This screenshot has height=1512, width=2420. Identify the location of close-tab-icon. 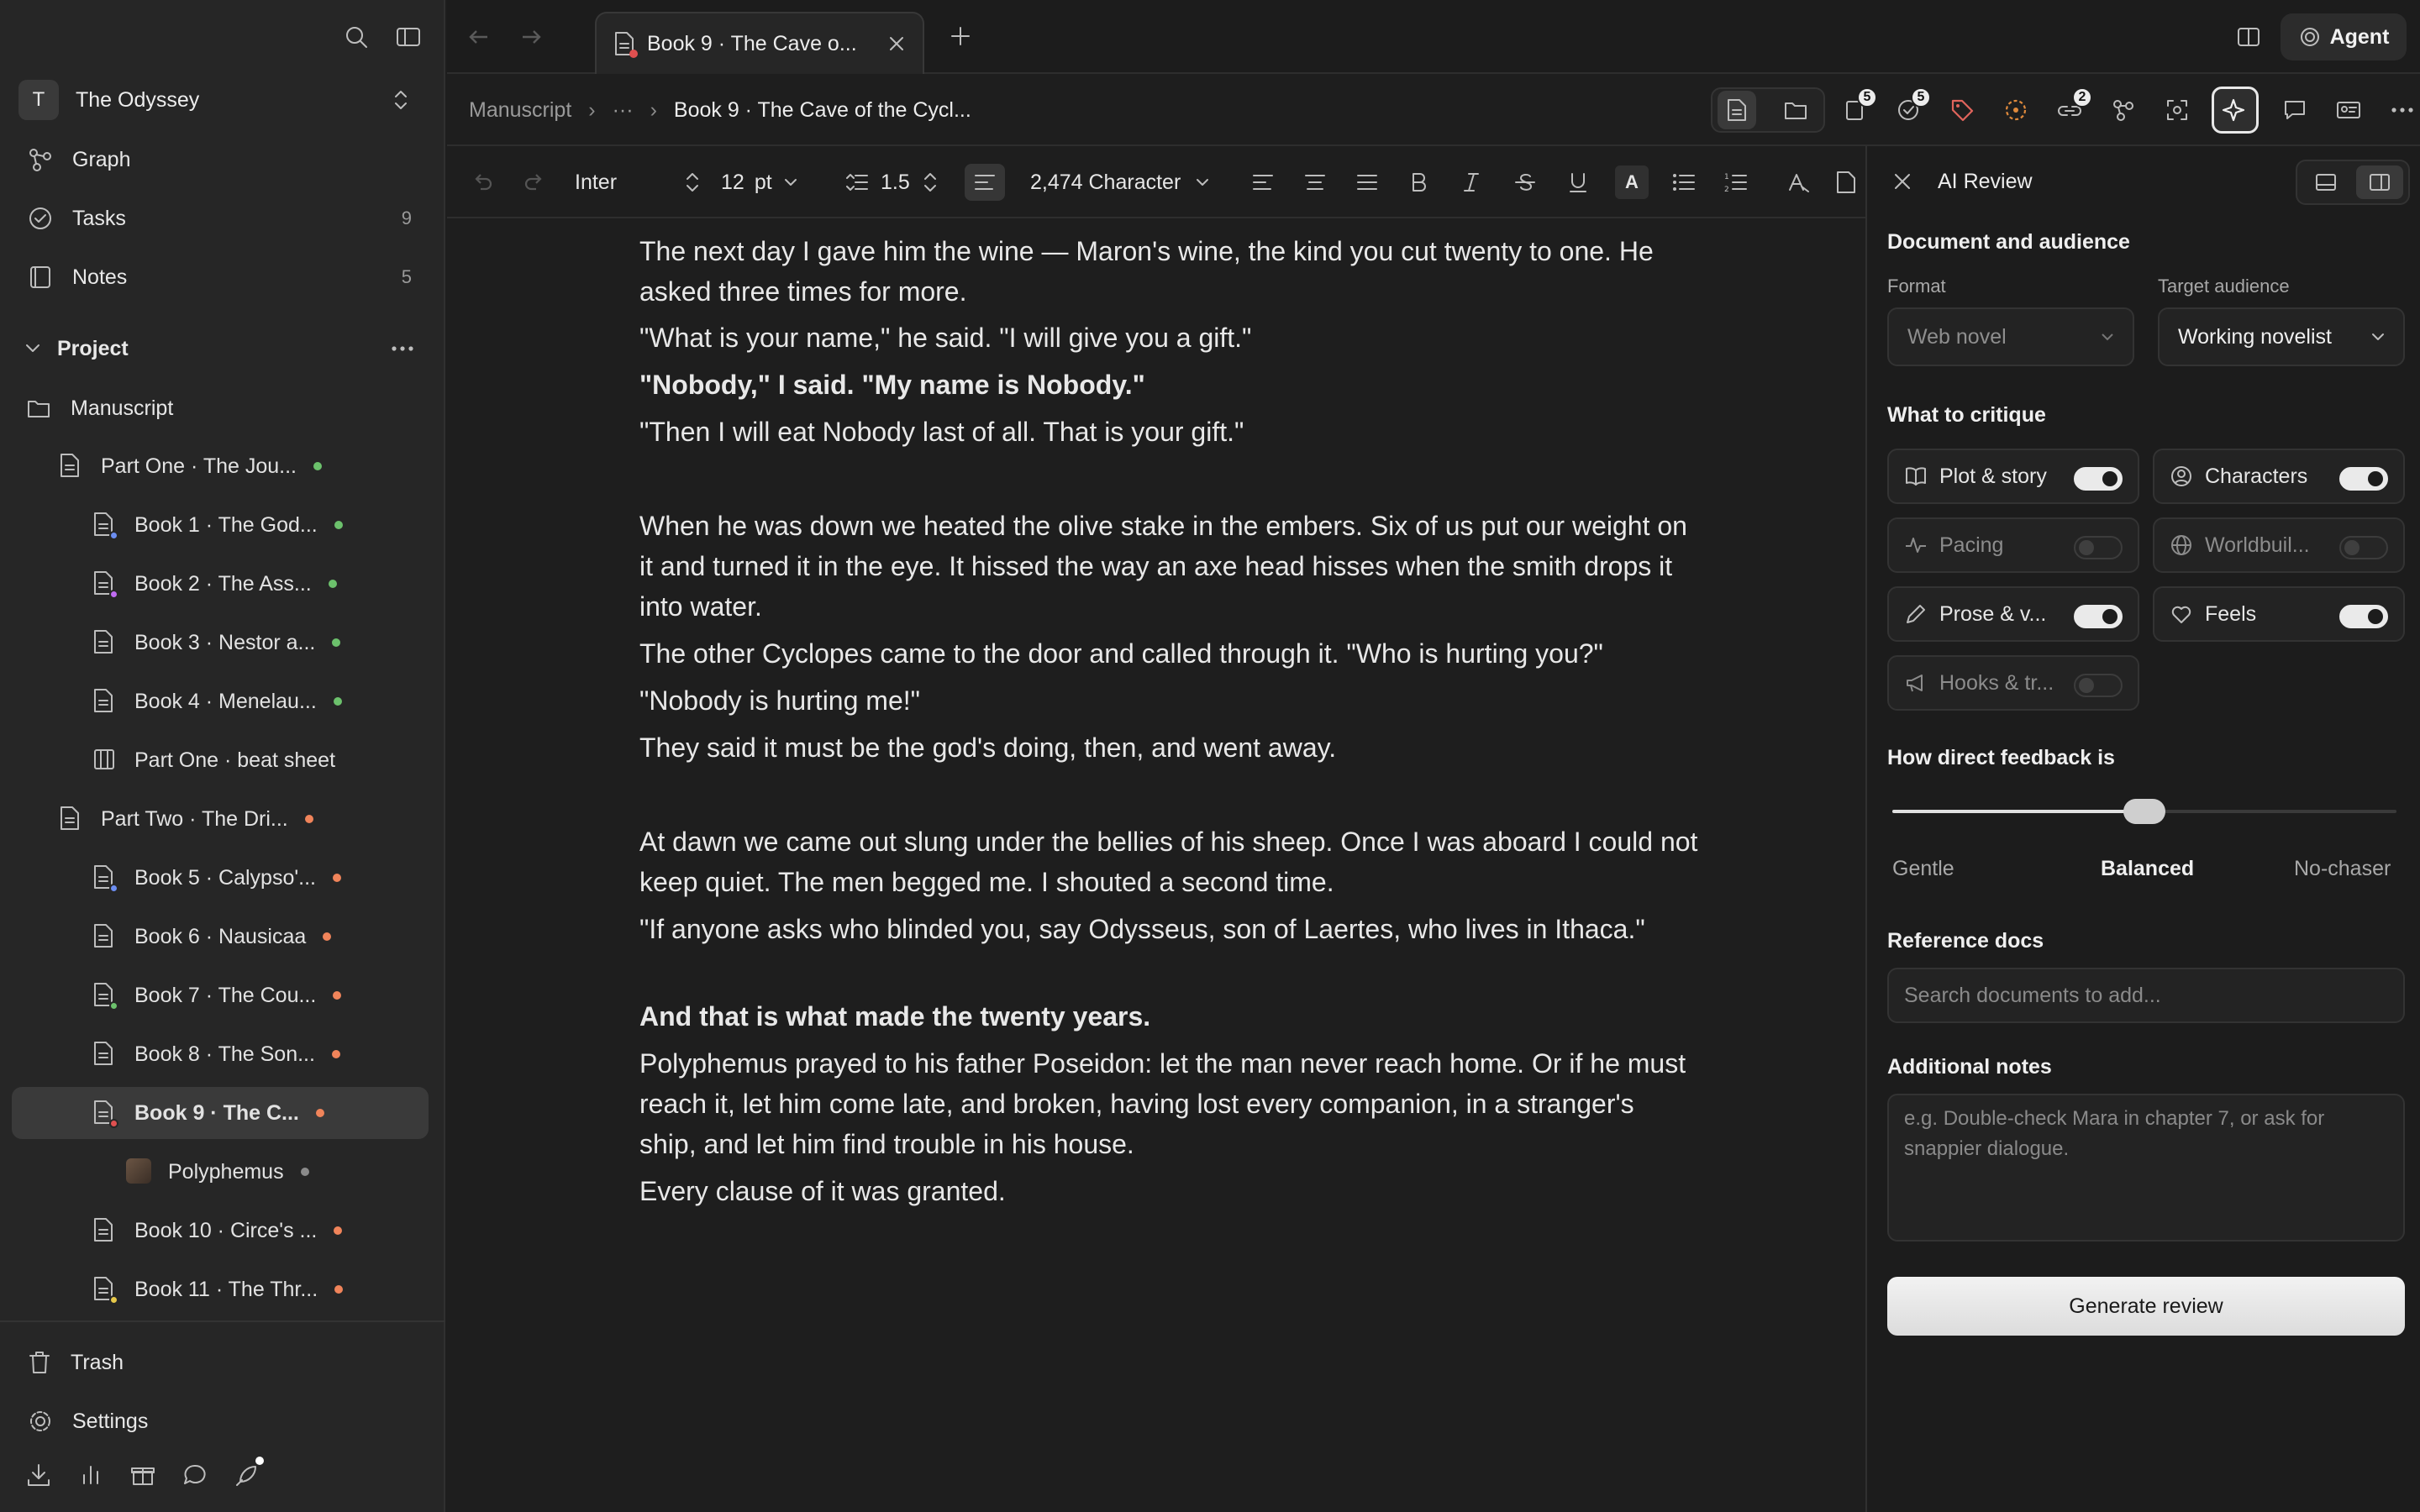
(897, 43).